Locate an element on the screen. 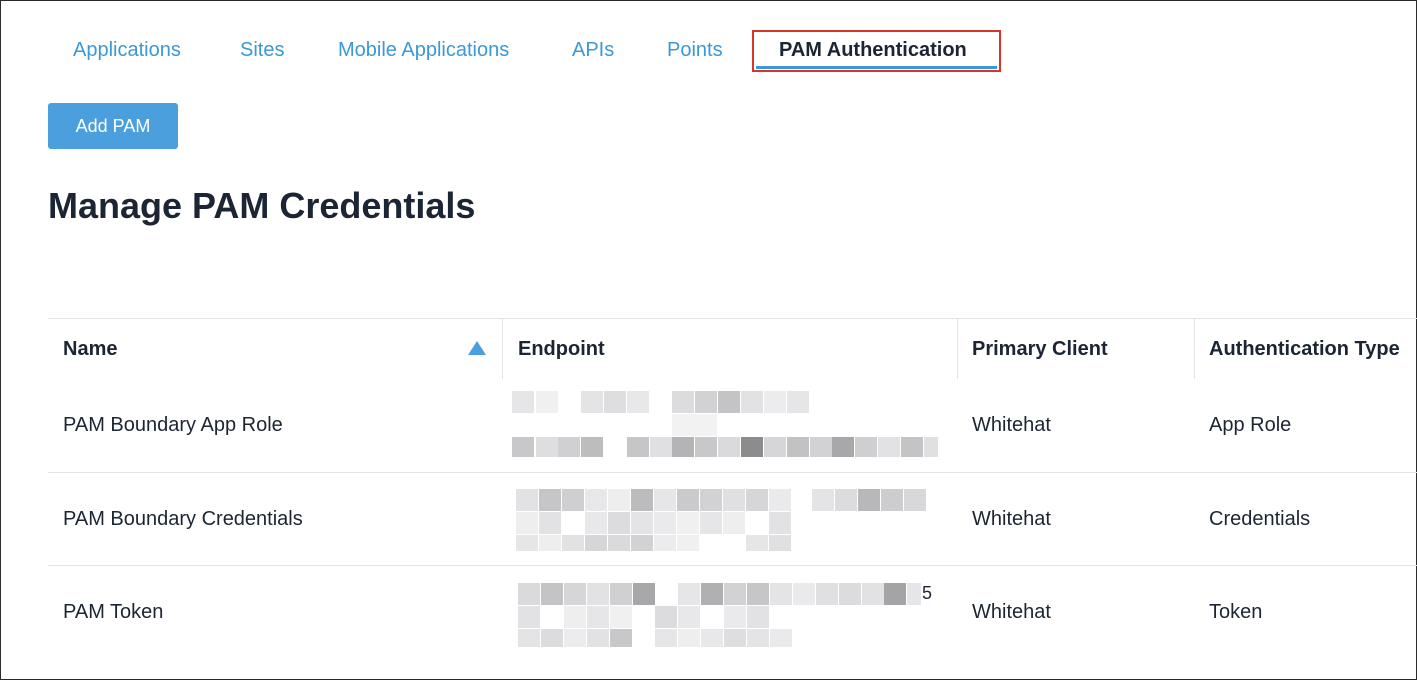 Image resolution: width=1417 pixels, height=680 pixels. tab-pam-authentication: PAM Authentication is located at coordinates (873, 50).